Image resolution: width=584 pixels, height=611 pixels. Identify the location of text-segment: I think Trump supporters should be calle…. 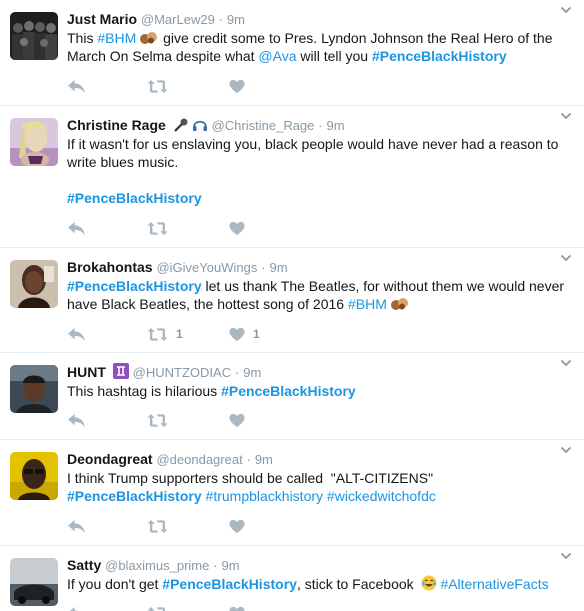
(250, 478).